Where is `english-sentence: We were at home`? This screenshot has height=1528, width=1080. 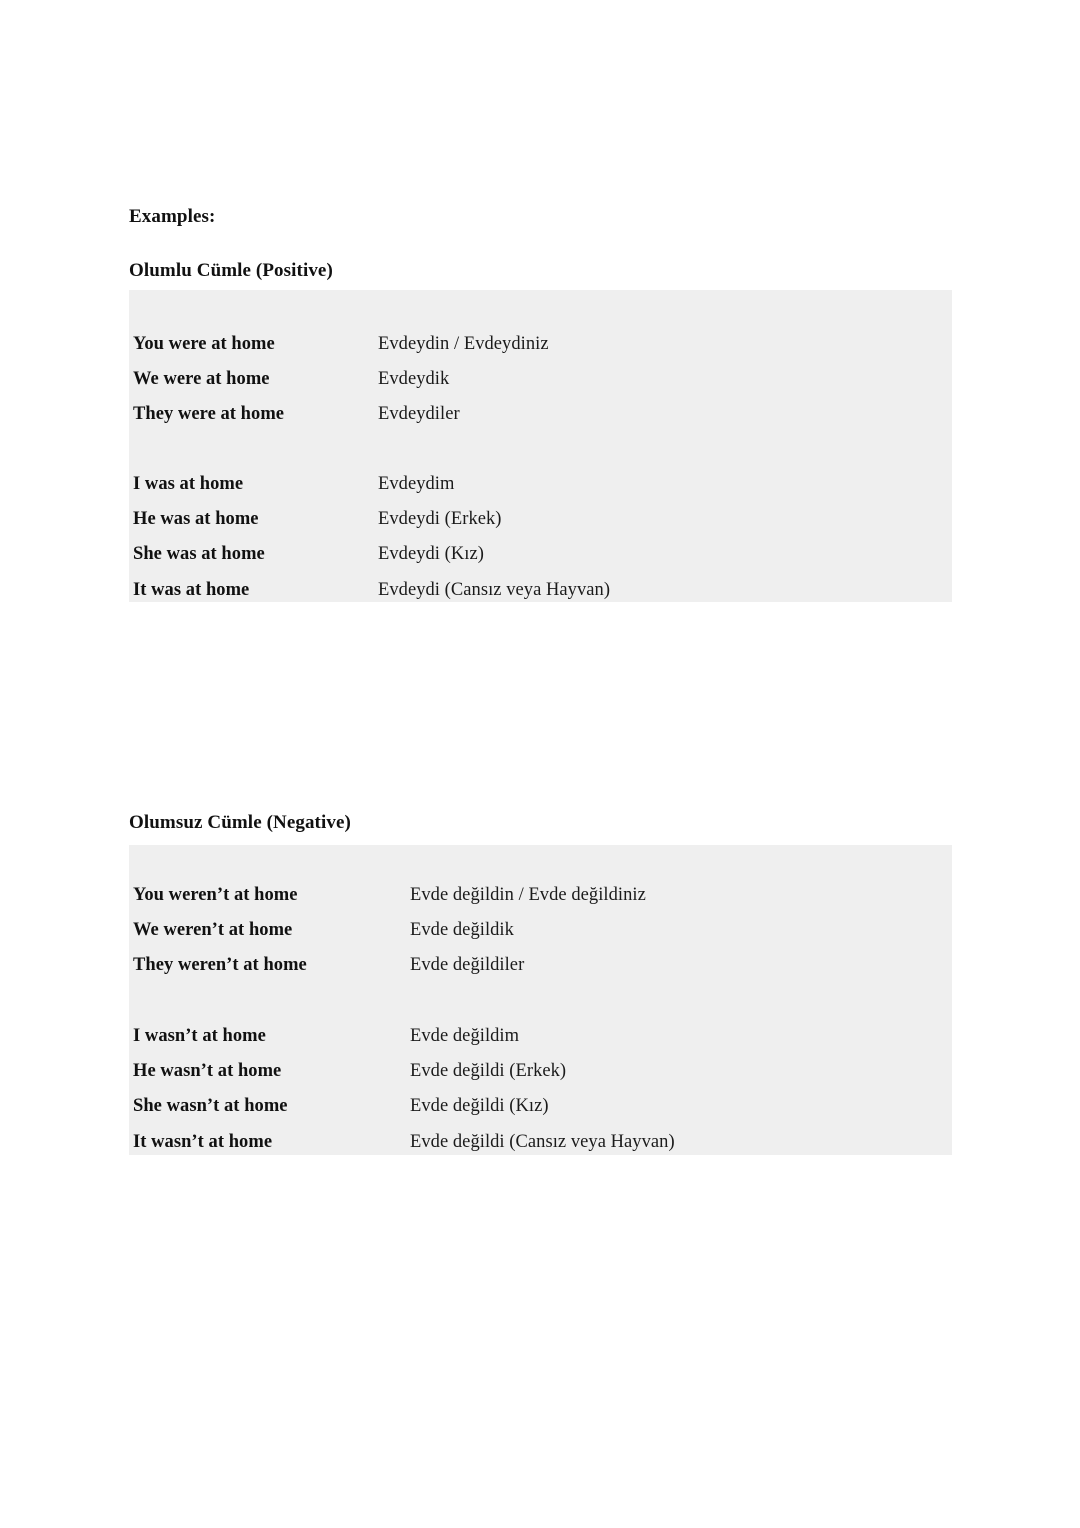
english-sentence: We were at home is located at coordinates (201, 379).